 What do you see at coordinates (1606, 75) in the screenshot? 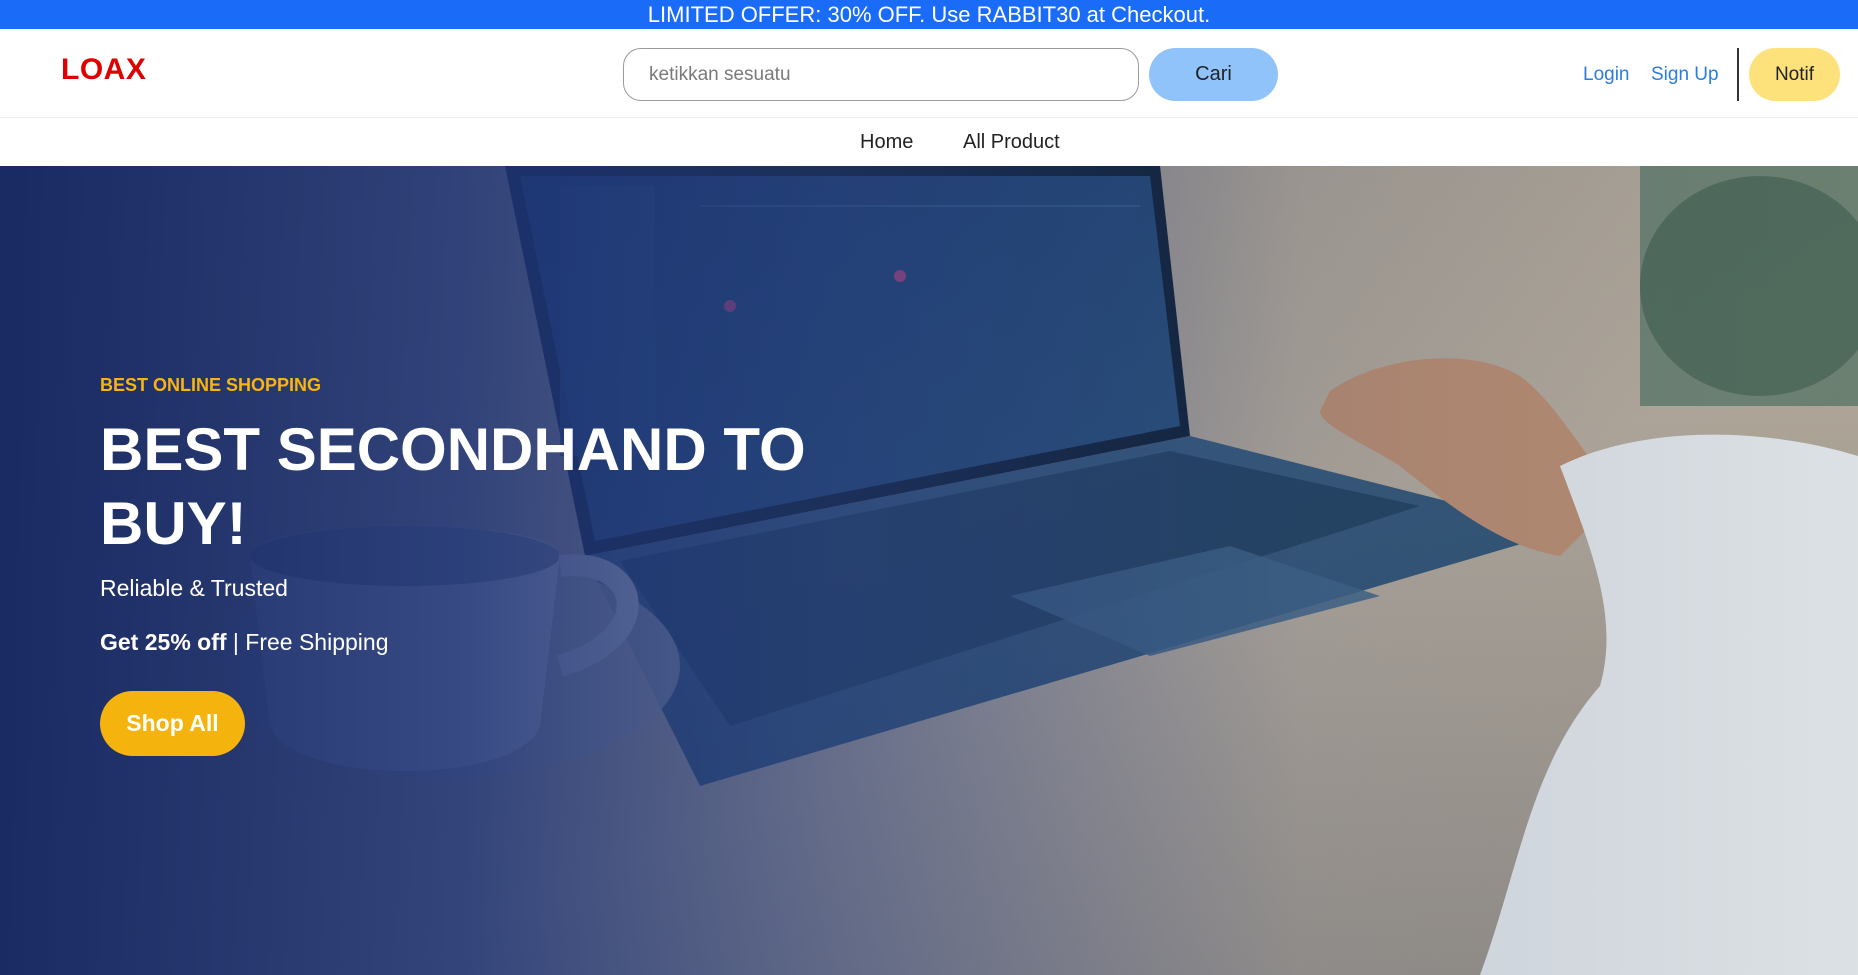
I see `login-link: Login` at bounding box center [1606, 75].